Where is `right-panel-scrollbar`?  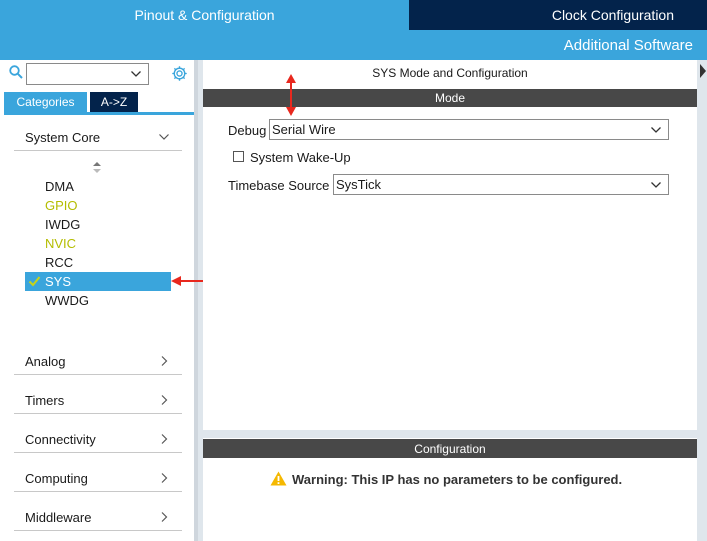 right-panel-scrollbar is located at coordinates (702, 311).